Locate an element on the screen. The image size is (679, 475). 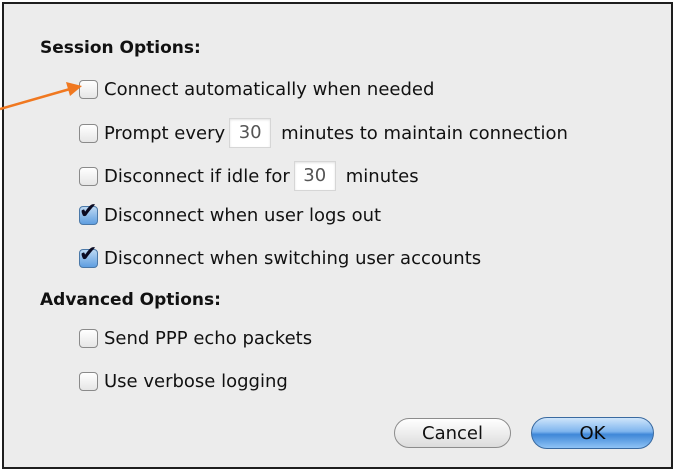
disconnect-idle-option: Disconnect if idle for 30 minutes is located at coordinates (249, 176).